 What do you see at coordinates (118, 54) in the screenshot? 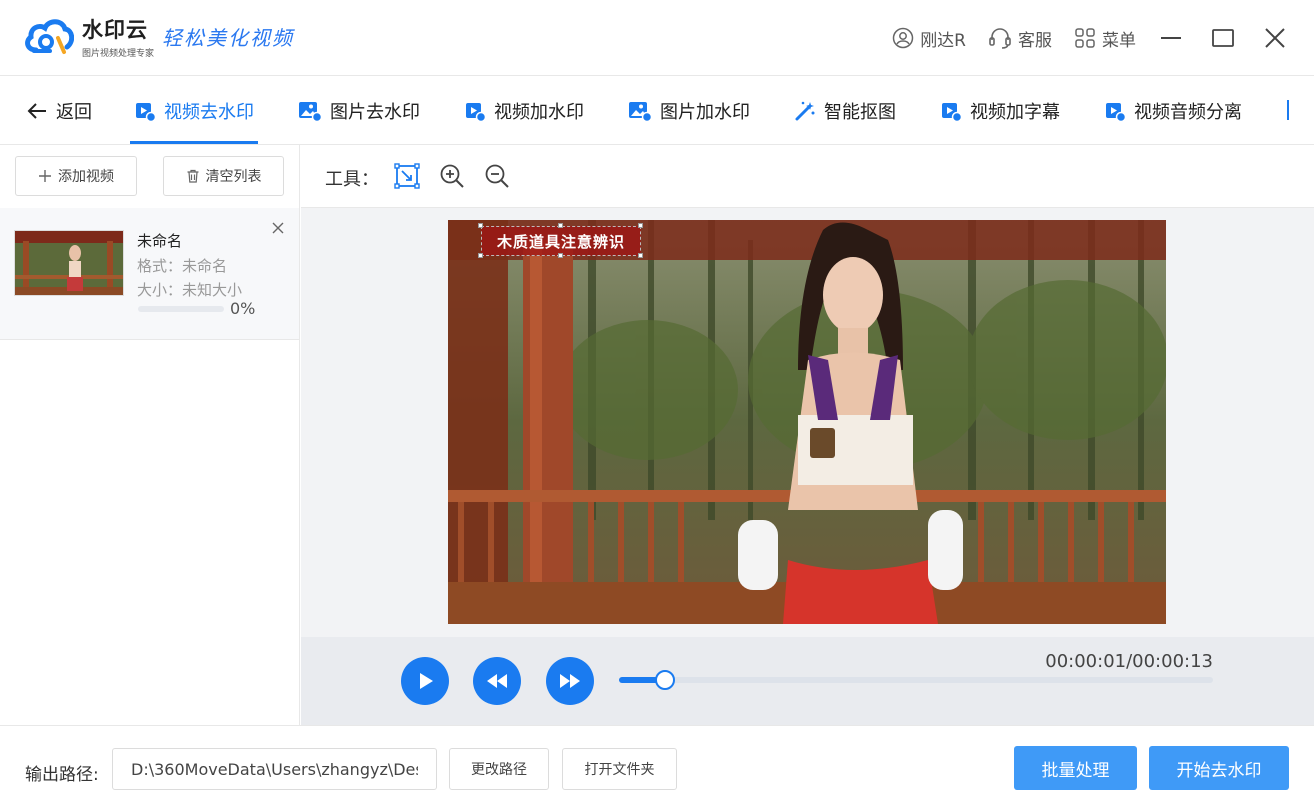
I see `brand-subtitle: 图片视频处理专家` at bounding box center [118, 54].